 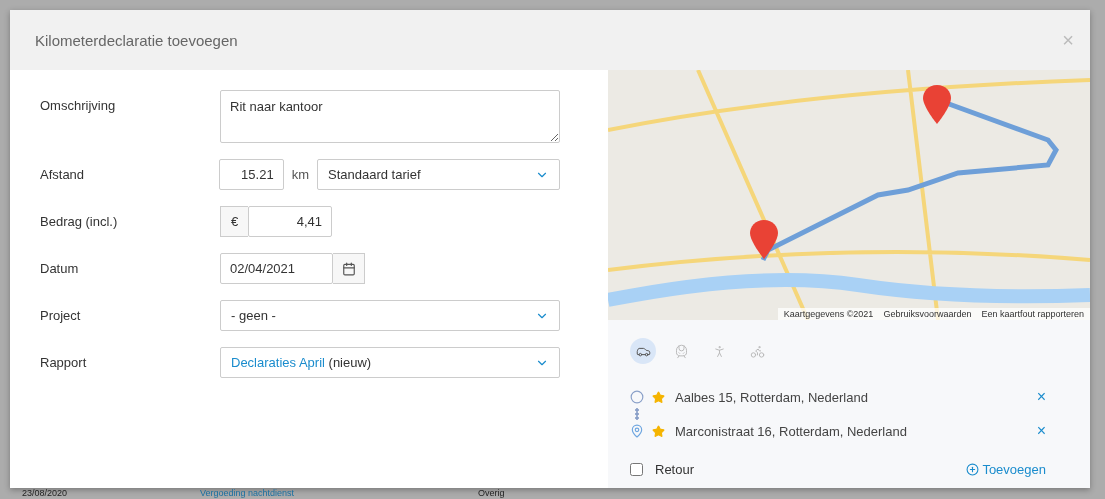 I want to click on table-cell-text: 23/08/2020, so click(x=45, y=493).